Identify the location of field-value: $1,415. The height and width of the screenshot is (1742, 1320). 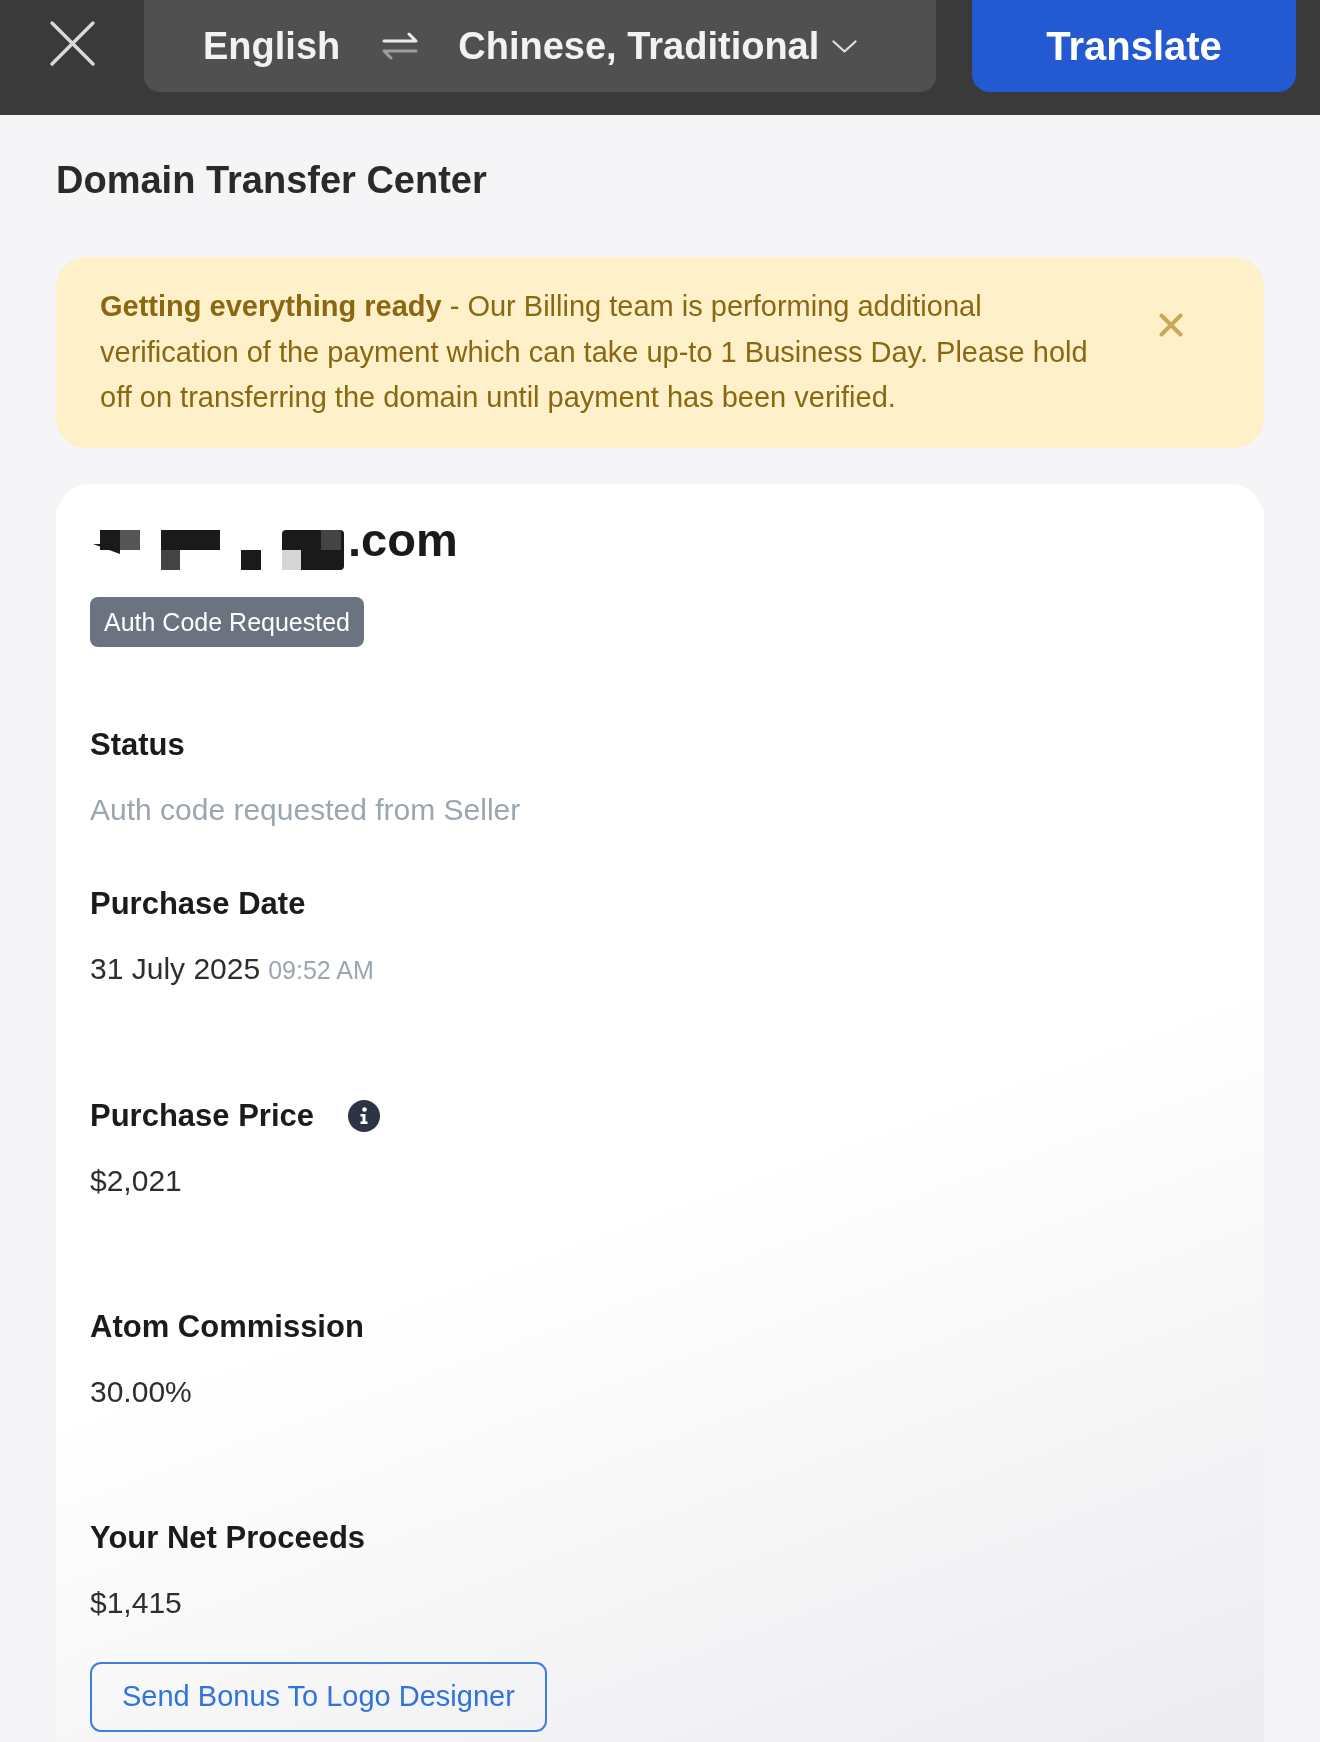
(136, 1602).